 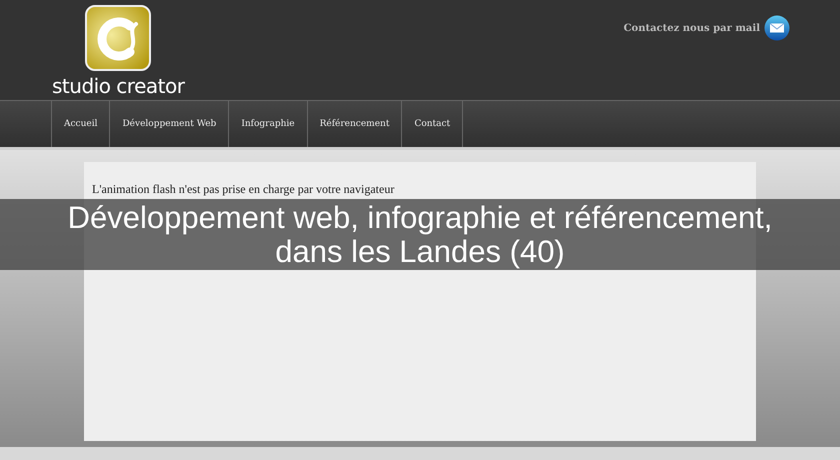 I want to click on brand-name: studio creator, so click(x=118, y=86).